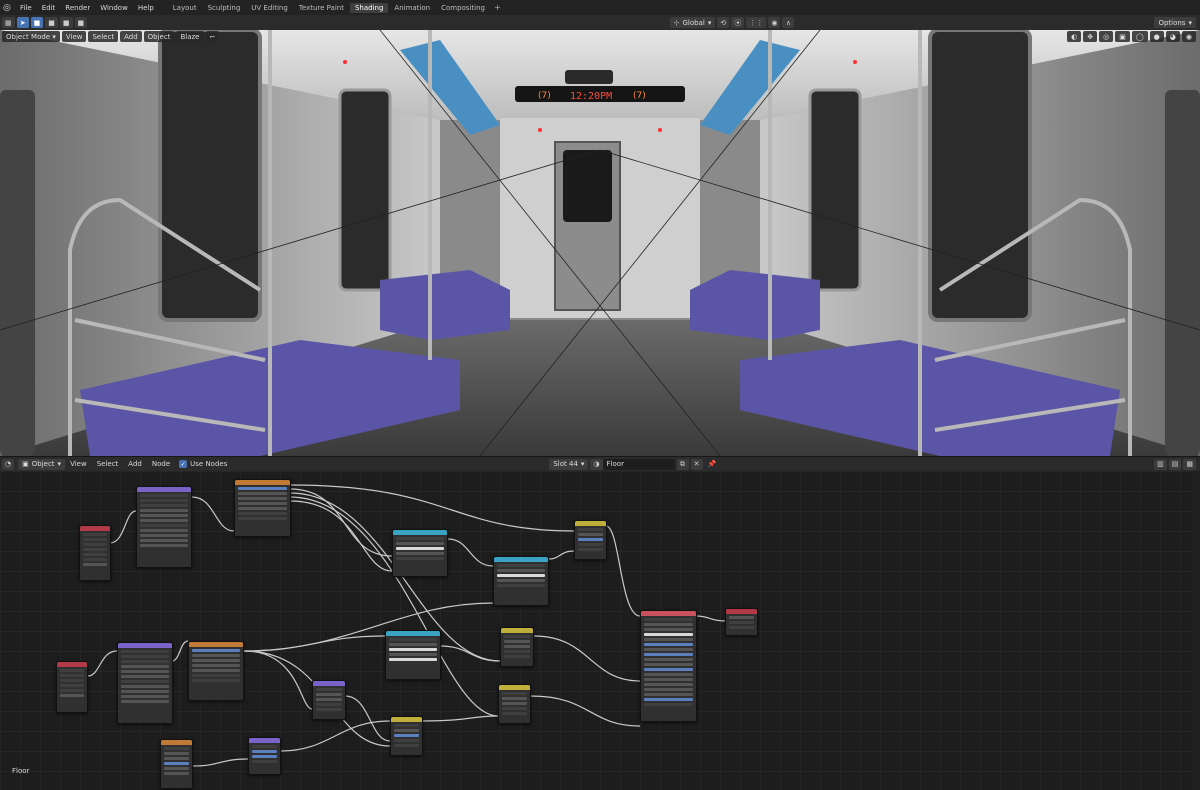  I want to click on shading-wireframe-icon: ◯, so click(1139, 36).